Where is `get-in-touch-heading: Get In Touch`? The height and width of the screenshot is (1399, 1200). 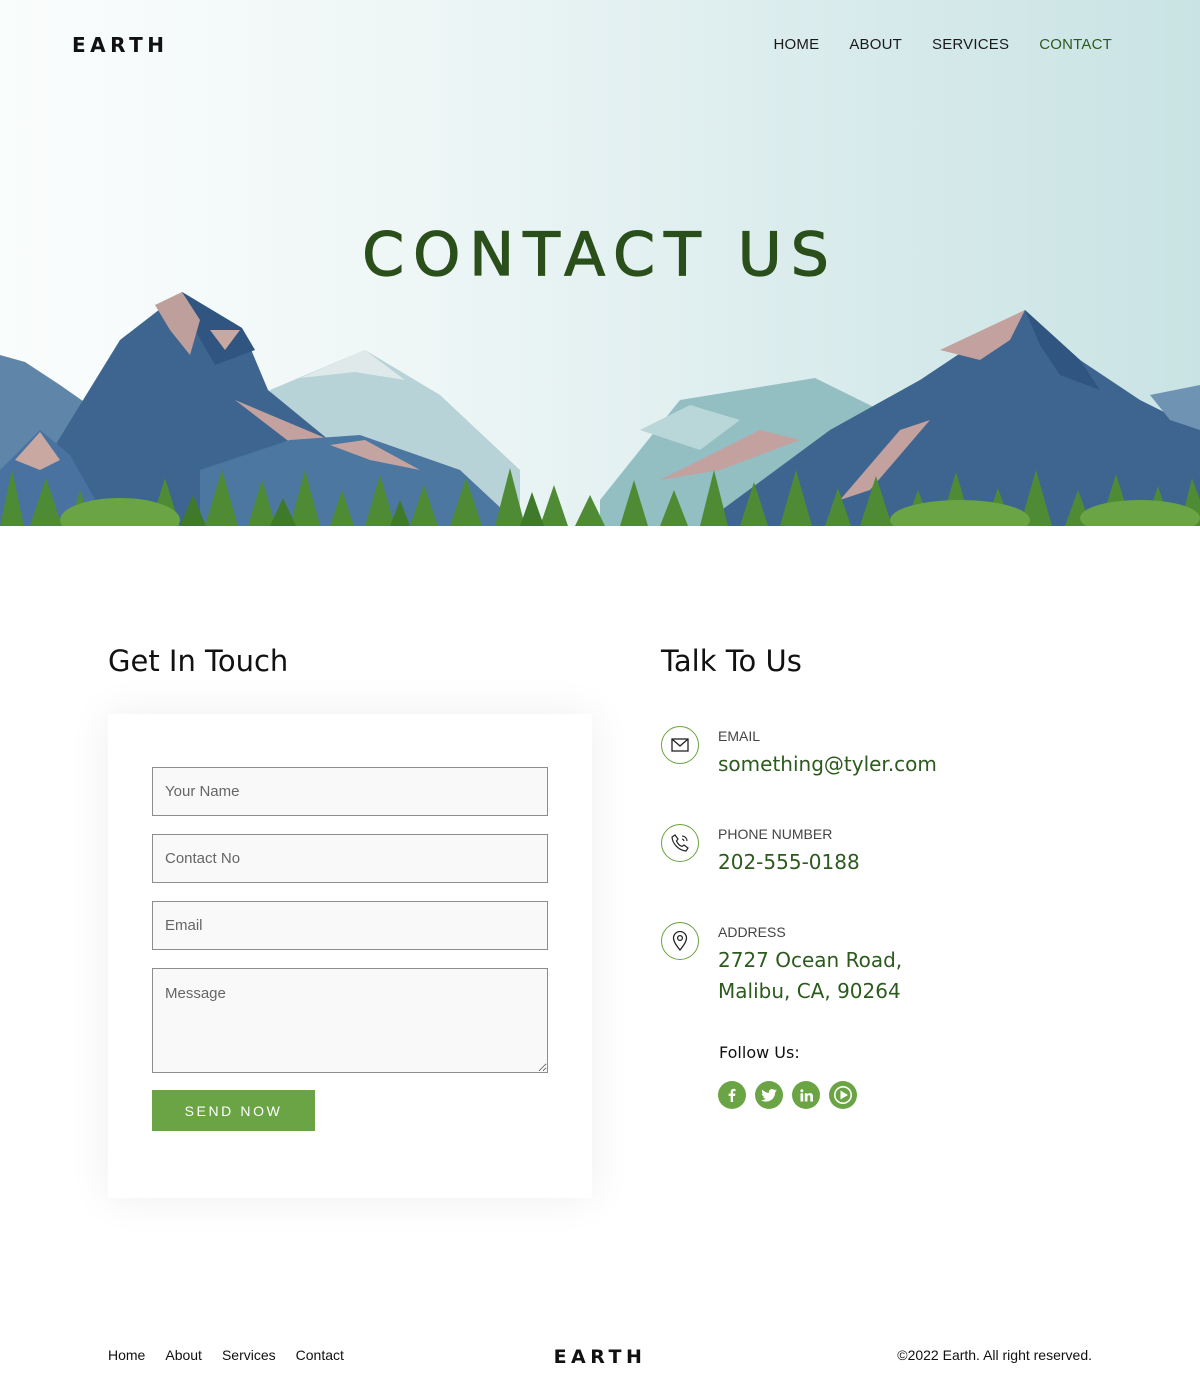
get-in-touch-heading: Get In Touch is located at coordinates (198, 661).